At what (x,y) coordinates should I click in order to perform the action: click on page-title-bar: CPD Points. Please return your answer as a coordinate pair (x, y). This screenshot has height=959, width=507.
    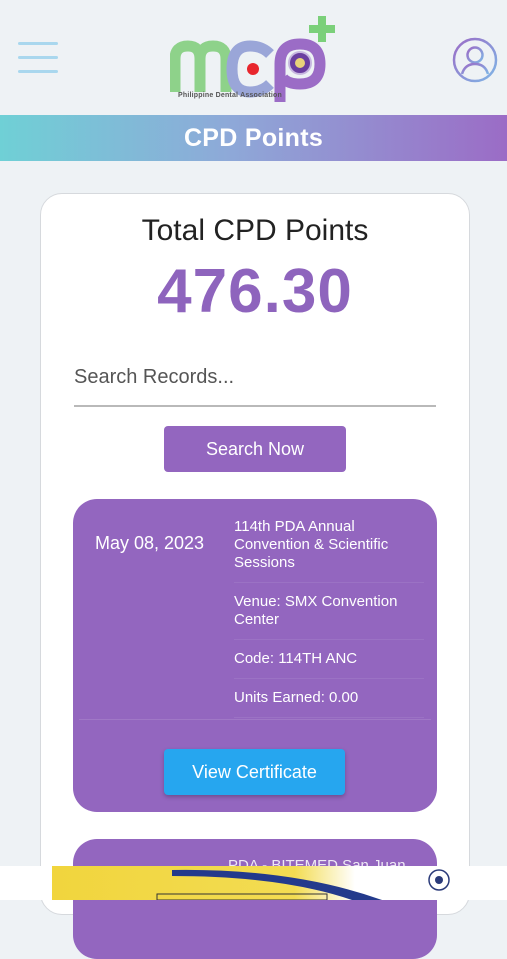
    Looking at the image, I should click on (253, 138).